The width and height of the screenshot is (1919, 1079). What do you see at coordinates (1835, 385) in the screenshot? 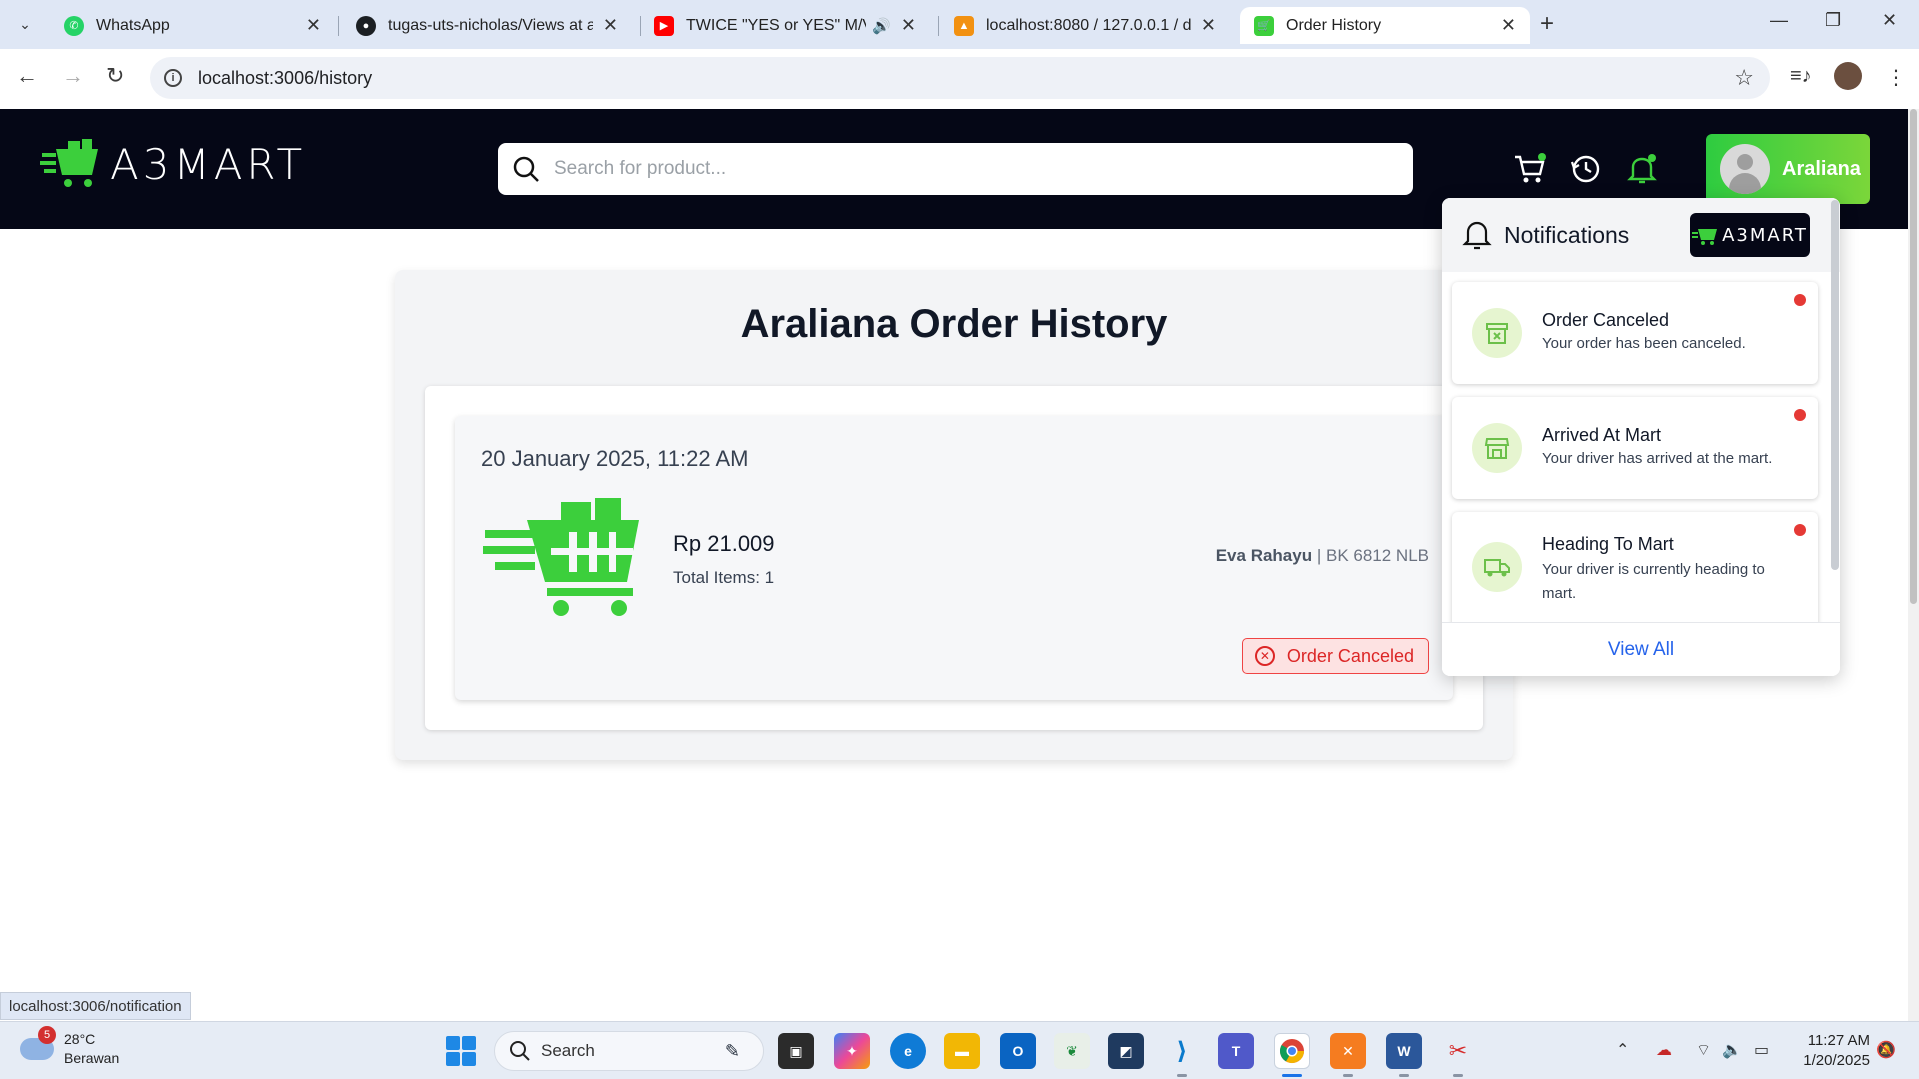
I see `notifications-scrollbar` at bounding box center [1835, 385].